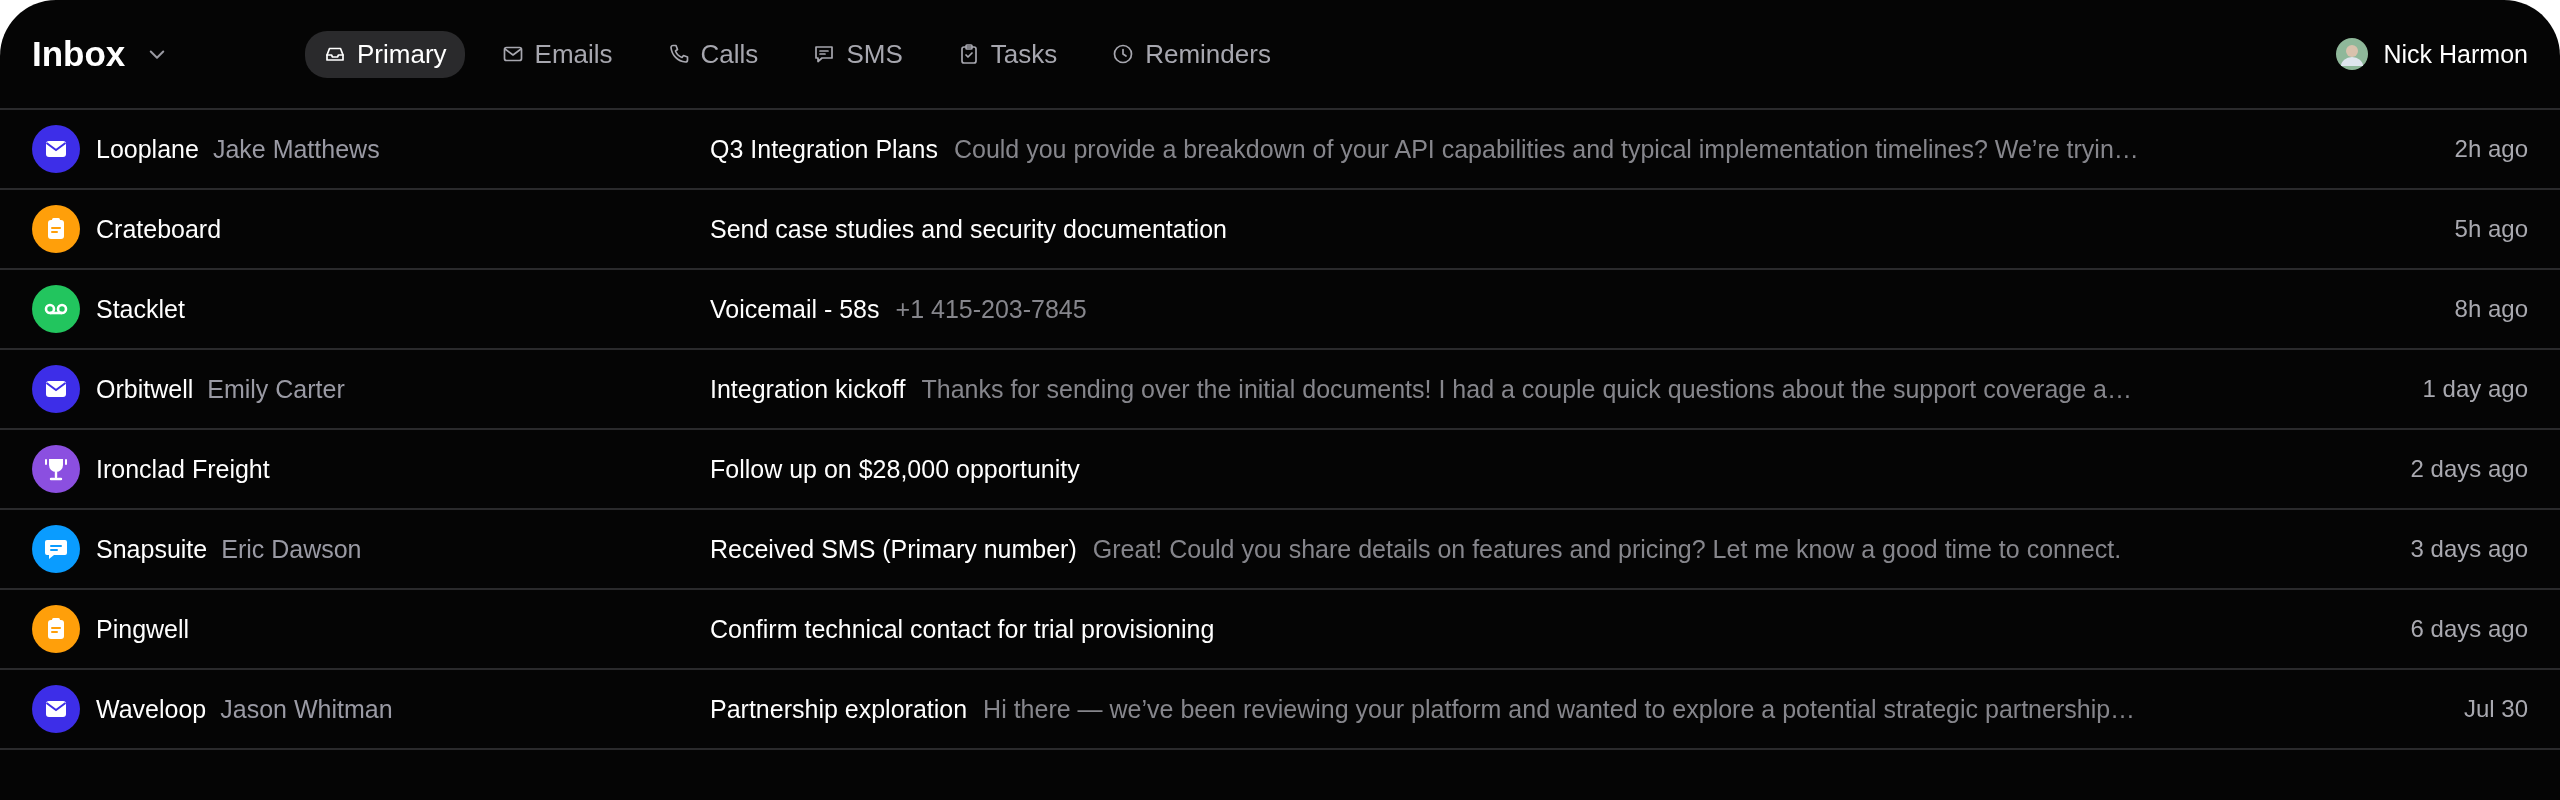  Describe the element at coordinates (2469, 549) in the screenshot. I see `timestamp: 3 days ago` at that location.